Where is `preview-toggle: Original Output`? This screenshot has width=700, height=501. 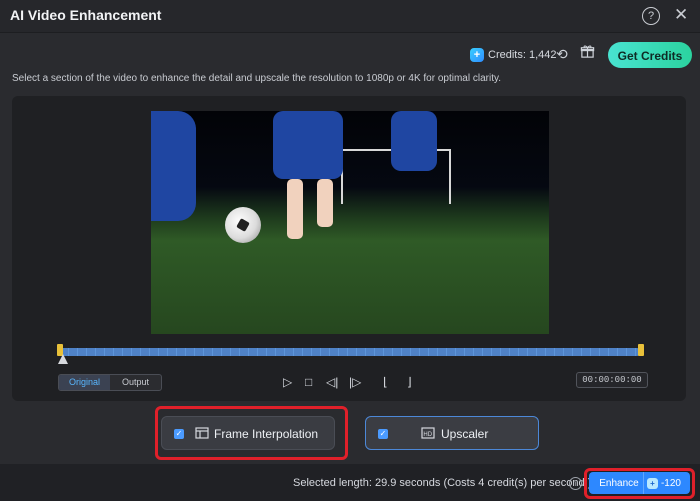
preview-toggle: Original Output is located at coordinates (110, 382).